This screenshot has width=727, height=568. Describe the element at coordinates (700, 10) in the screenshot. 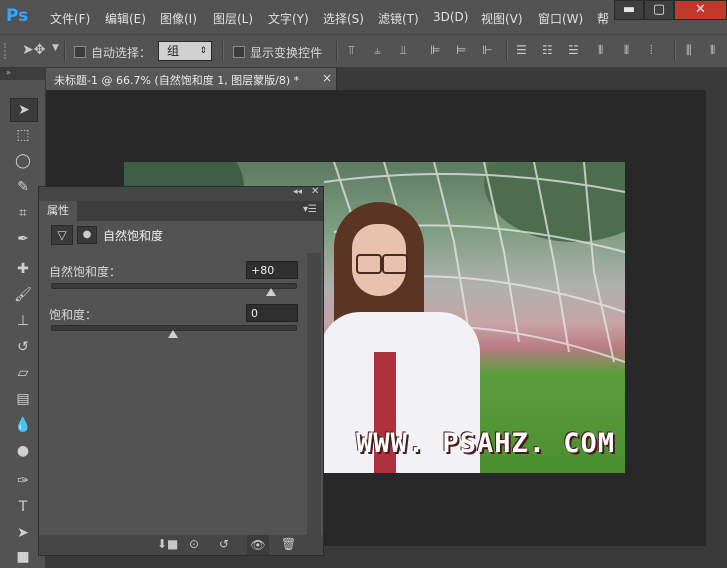

I see `close-window-button: ✕` at that location.